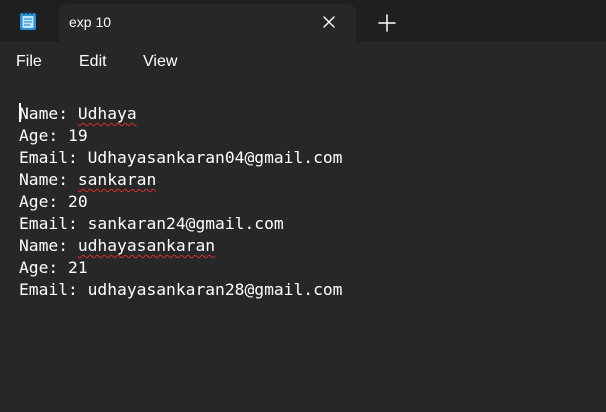 This screenshot has height=412, width=606. I want to click on menu-edit: Edit, so click(93, 62).